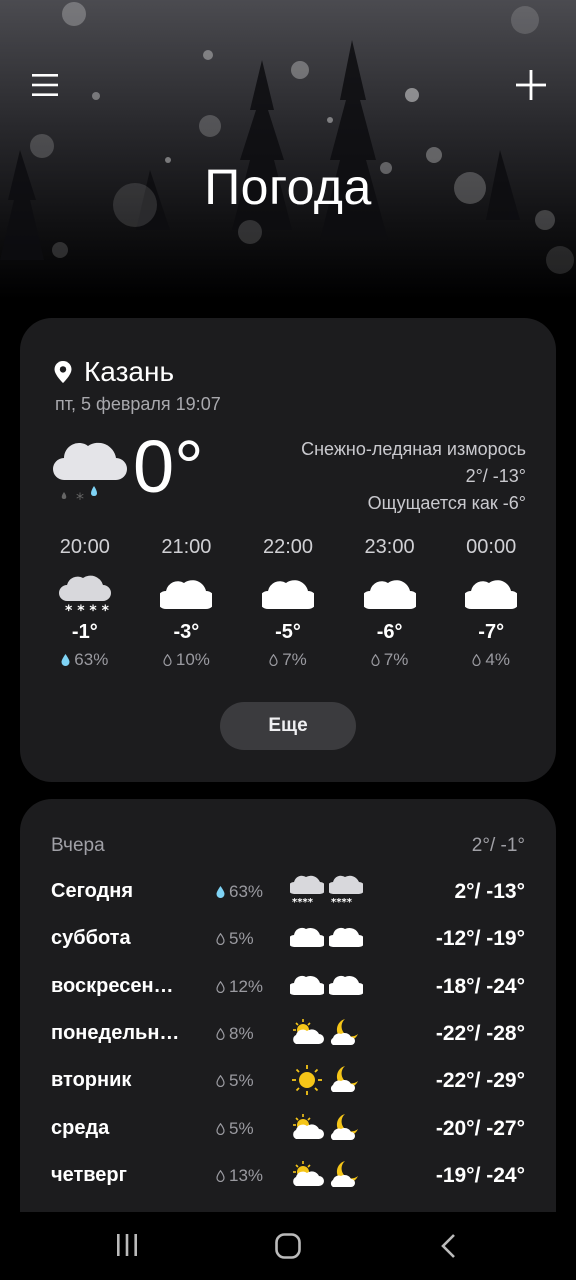 The height and width of the screenshot is (1280, 576). I want to click on hour-temperature: -1°, so click(84, 632).